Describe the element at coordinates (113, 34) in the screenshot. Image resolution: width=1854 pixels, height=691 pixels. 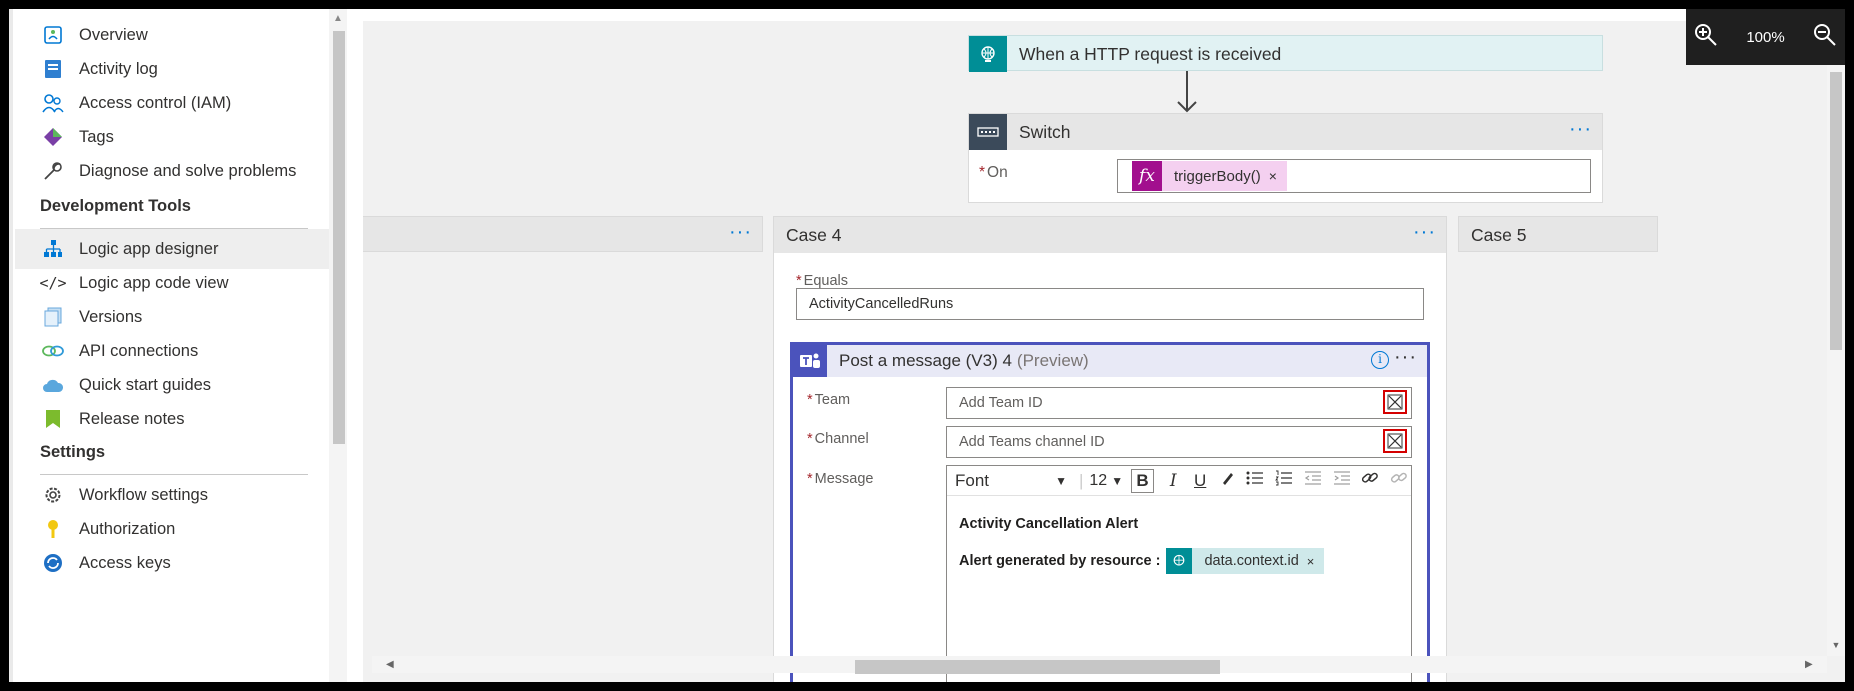
I see `sidebar-item-label: Overview` at that location.